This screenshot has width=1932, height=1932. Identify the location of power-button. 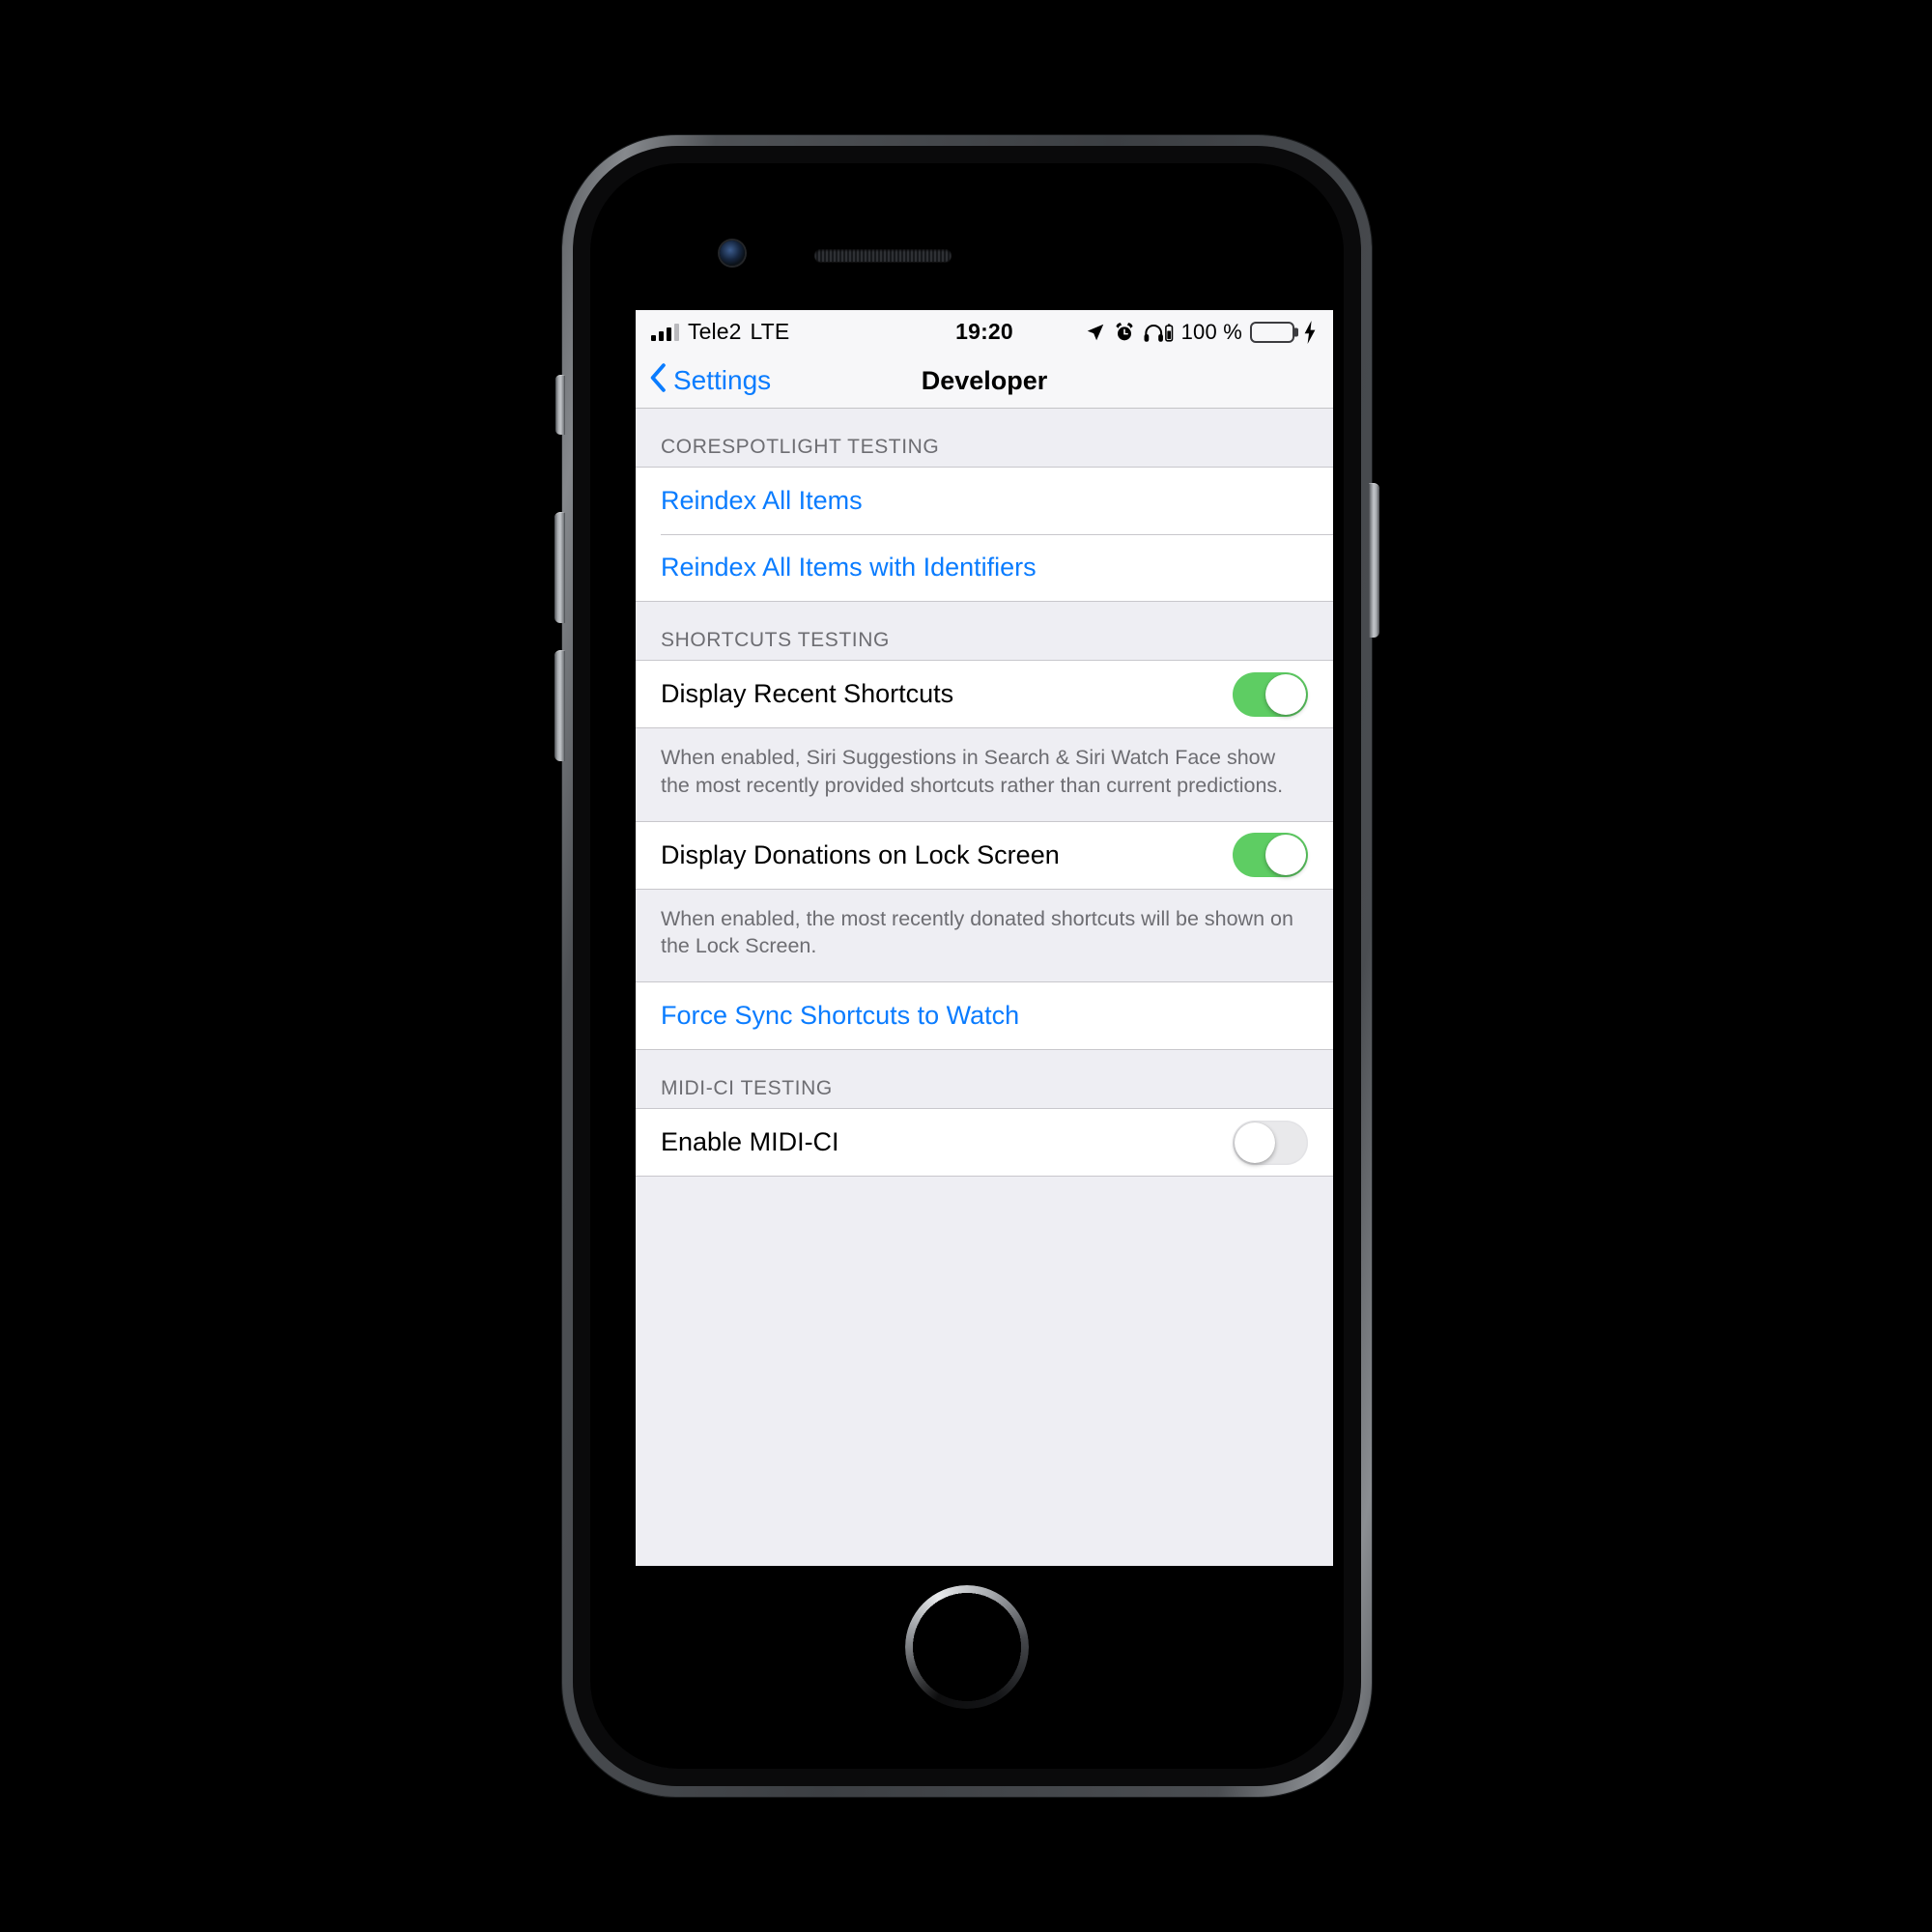
(1374, 560).